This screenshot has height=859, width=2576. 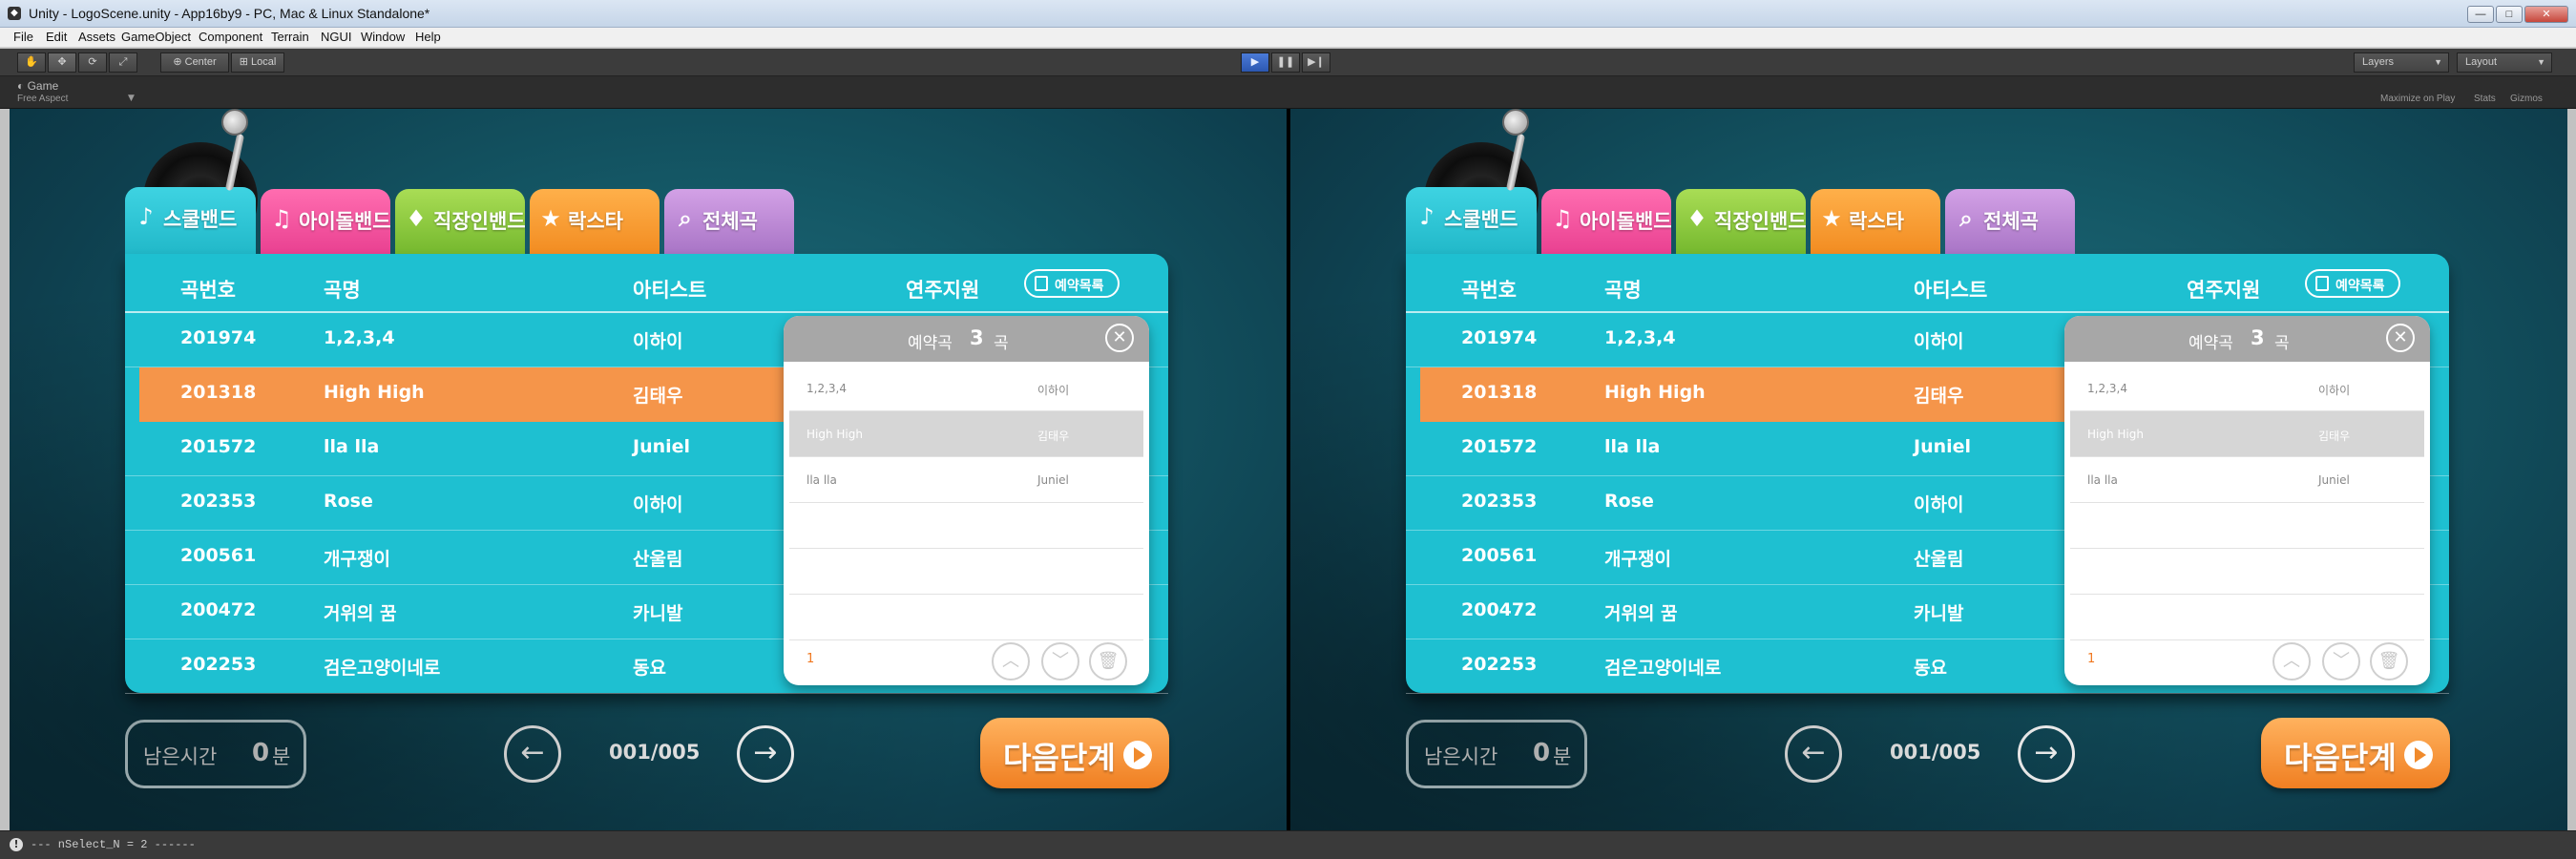 I want to click on minimize-button: —, so click(x=2480, y=14).